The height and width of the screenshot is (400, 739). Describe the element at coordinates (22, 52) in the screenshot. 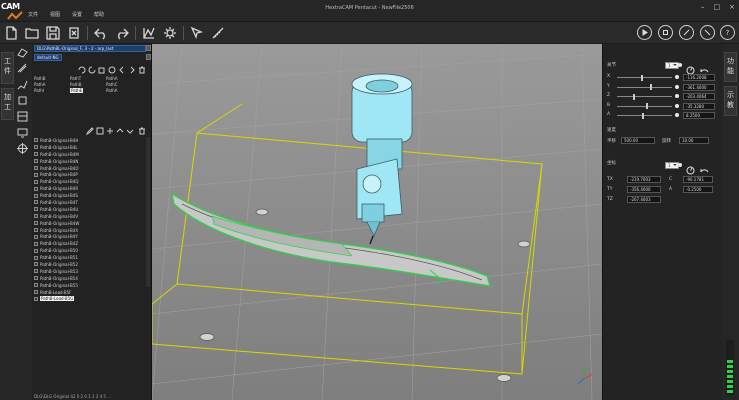

I see `part-icon` at that location.